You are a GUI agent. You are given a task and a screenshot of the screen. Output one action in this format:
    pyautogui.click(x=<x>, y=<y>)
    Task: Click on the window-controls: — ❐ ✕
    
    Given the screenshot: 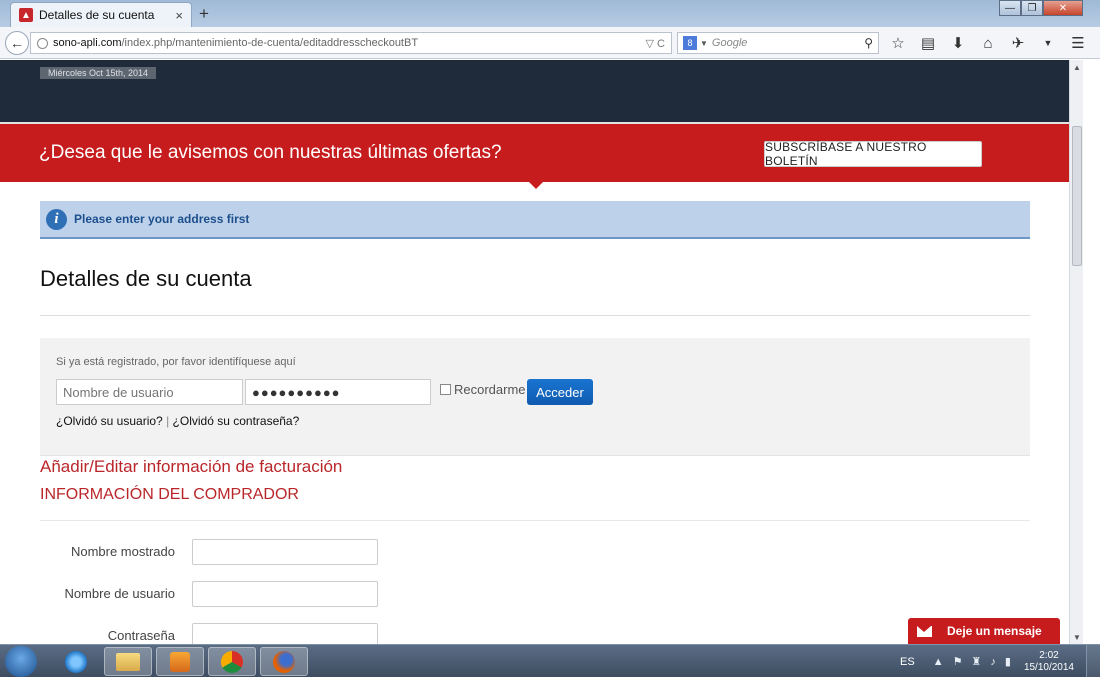 What is the action you would take?
    pyautogui.click(x=1041, y=8)
    